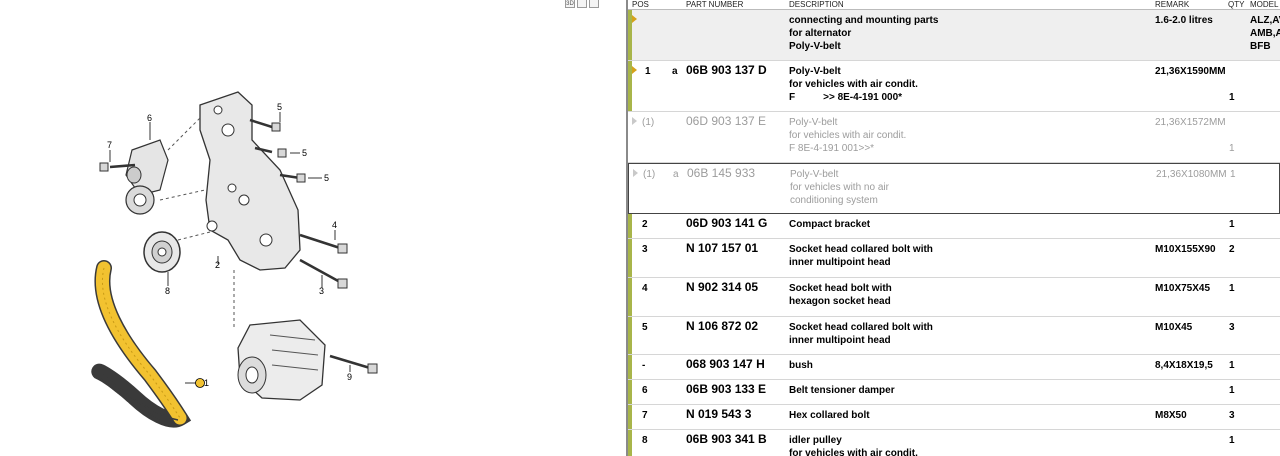 The image size is (1280, 456). What do you see at coordinates (281, 360) in the screenshot?
I see `alternator-drawing` at bounding box center [281, 360].